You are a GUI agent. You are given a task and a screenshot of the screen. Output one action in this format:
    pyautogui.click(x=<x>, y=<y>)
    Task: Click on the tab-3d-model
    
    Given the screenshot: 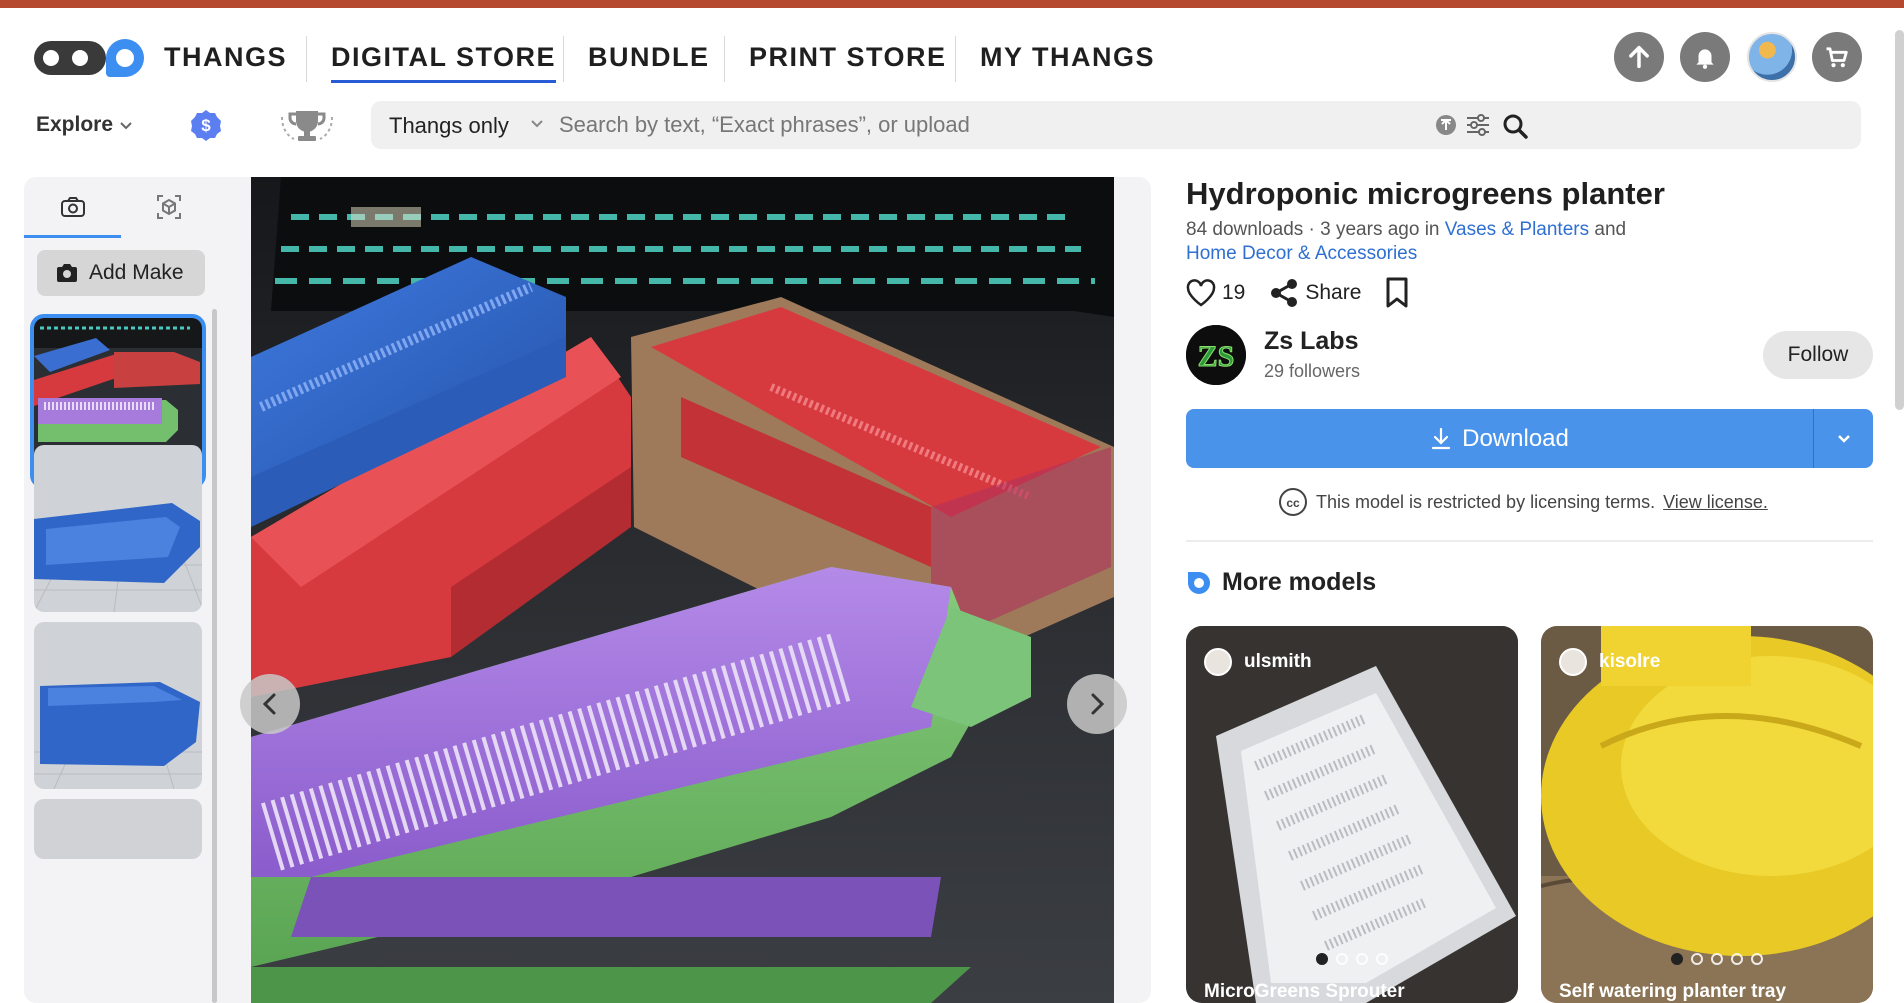 What is the action you would take?
    pyautogui.click(x=169, y=207)
    